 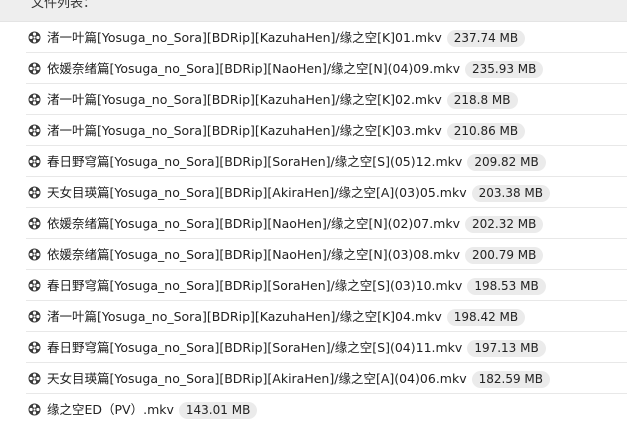 What do you see at coordinates (506, 348) in the screenshot?
I see `file-size-badge: 197.13 MB` at bounding box center [506, 348].